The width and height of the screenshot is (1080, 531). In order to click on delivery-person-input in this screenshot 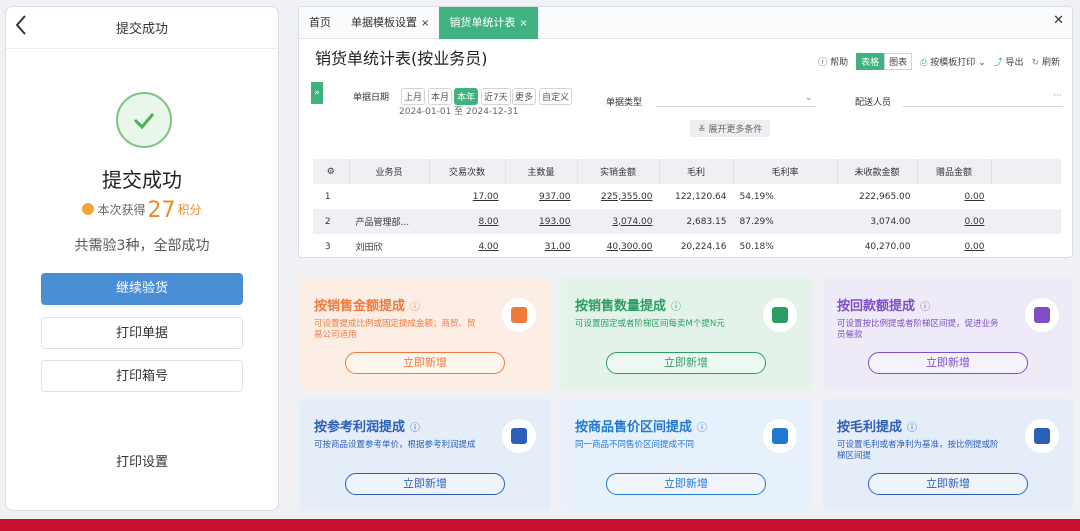, I will do `click(983, 106)`.